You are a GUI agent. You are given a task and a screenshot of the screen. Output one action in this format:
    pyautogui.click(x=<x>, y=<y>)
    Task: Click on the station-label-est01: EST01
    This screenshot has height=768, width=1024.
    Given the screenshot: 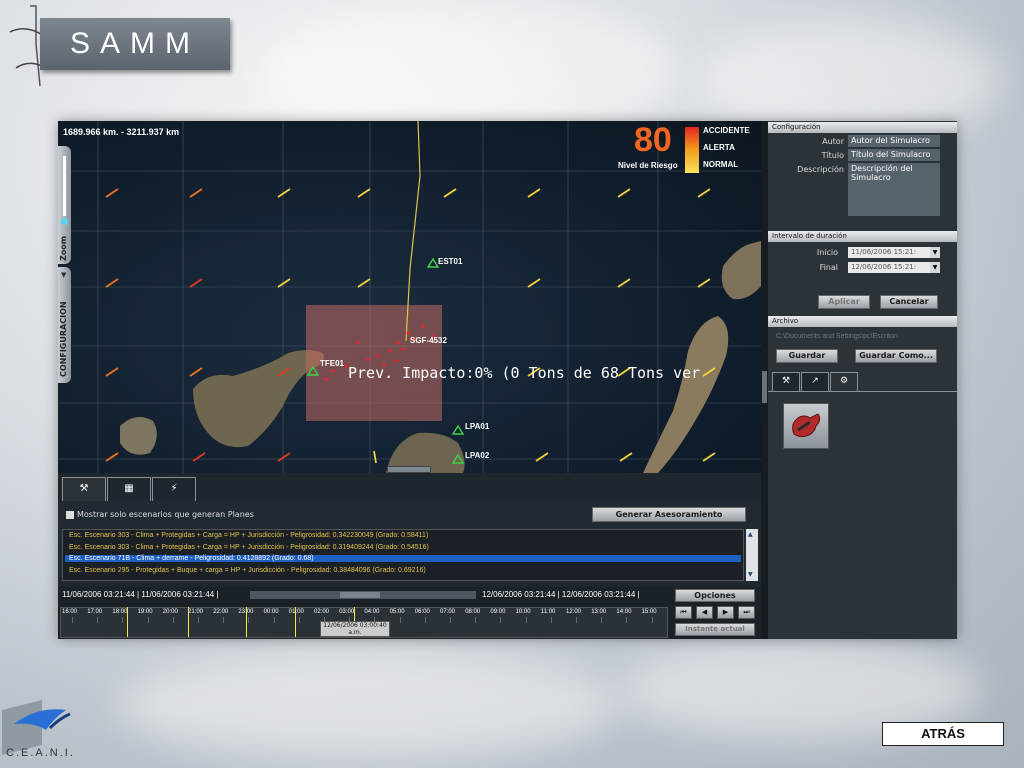 What is the action you would take?
    pyautogui.click(x=450, y=261)
    